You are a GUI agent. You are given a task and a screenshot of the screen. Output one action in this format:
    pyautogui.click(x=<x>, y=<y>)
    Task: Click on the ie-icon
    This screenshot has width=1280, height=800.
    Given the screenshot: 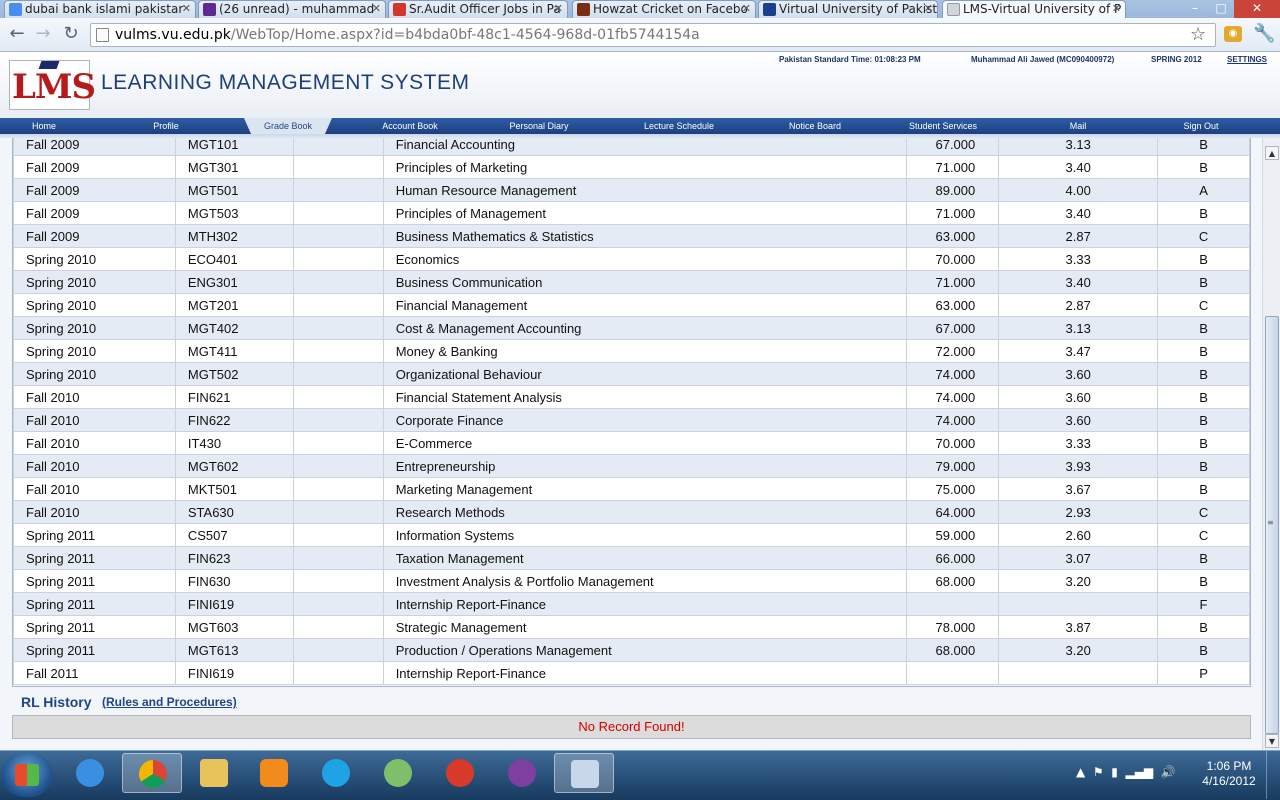 What is the action you would take?
    pyautogui.click(x=90, y=773)
    